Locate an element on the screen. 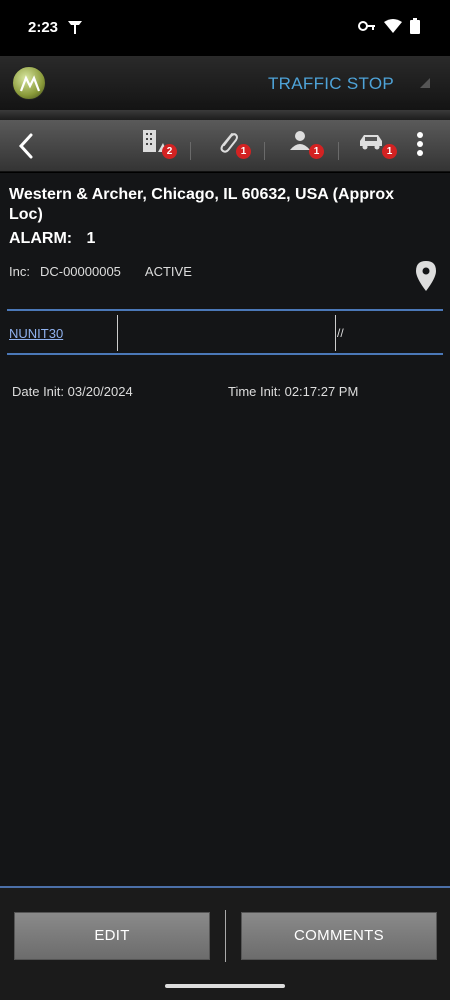 The image size is (450, 1000). unit-link: NUNIT30 is located at coordinates (36, 333).